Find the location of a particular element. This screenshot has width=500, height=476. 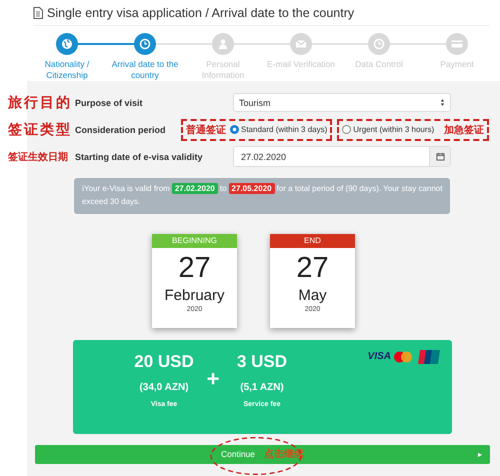

calendar-header: BEGINNING is located at coordinates (194, 241).